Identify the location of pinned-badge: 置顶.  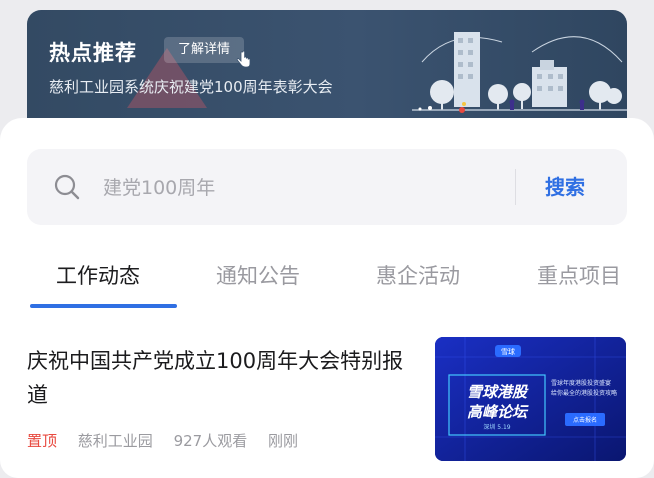
(42, 441).